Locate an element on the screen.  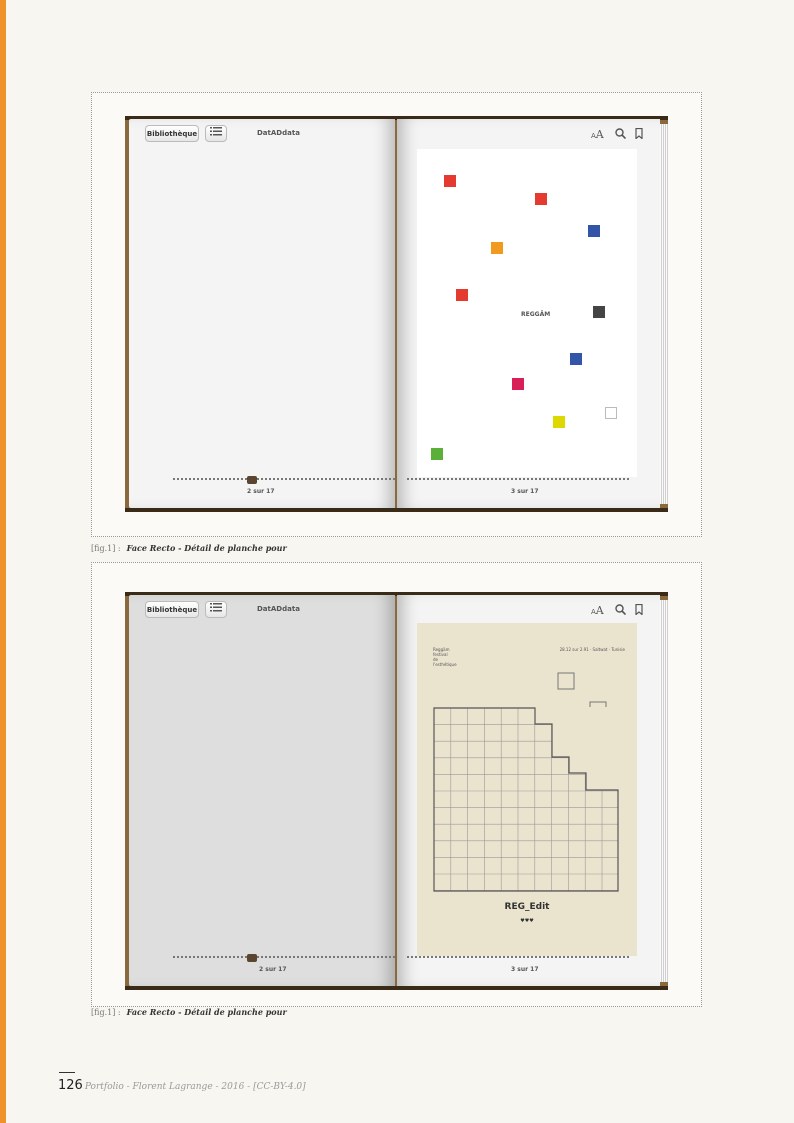
page-number: 126 is located at coordinates (70, 1085).